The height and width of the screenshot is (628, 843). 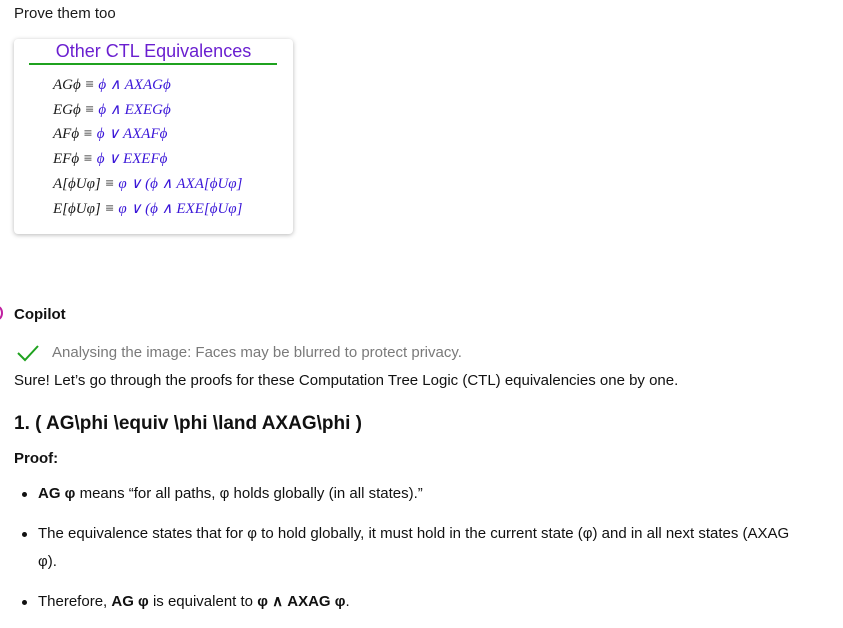 What do you see at coordinates (188, 423) in the screenshot?
I see `section-heading: 1. ( AG\phi \equiv \phi \land AXAG\phi )` at bounding box center [188, 423].